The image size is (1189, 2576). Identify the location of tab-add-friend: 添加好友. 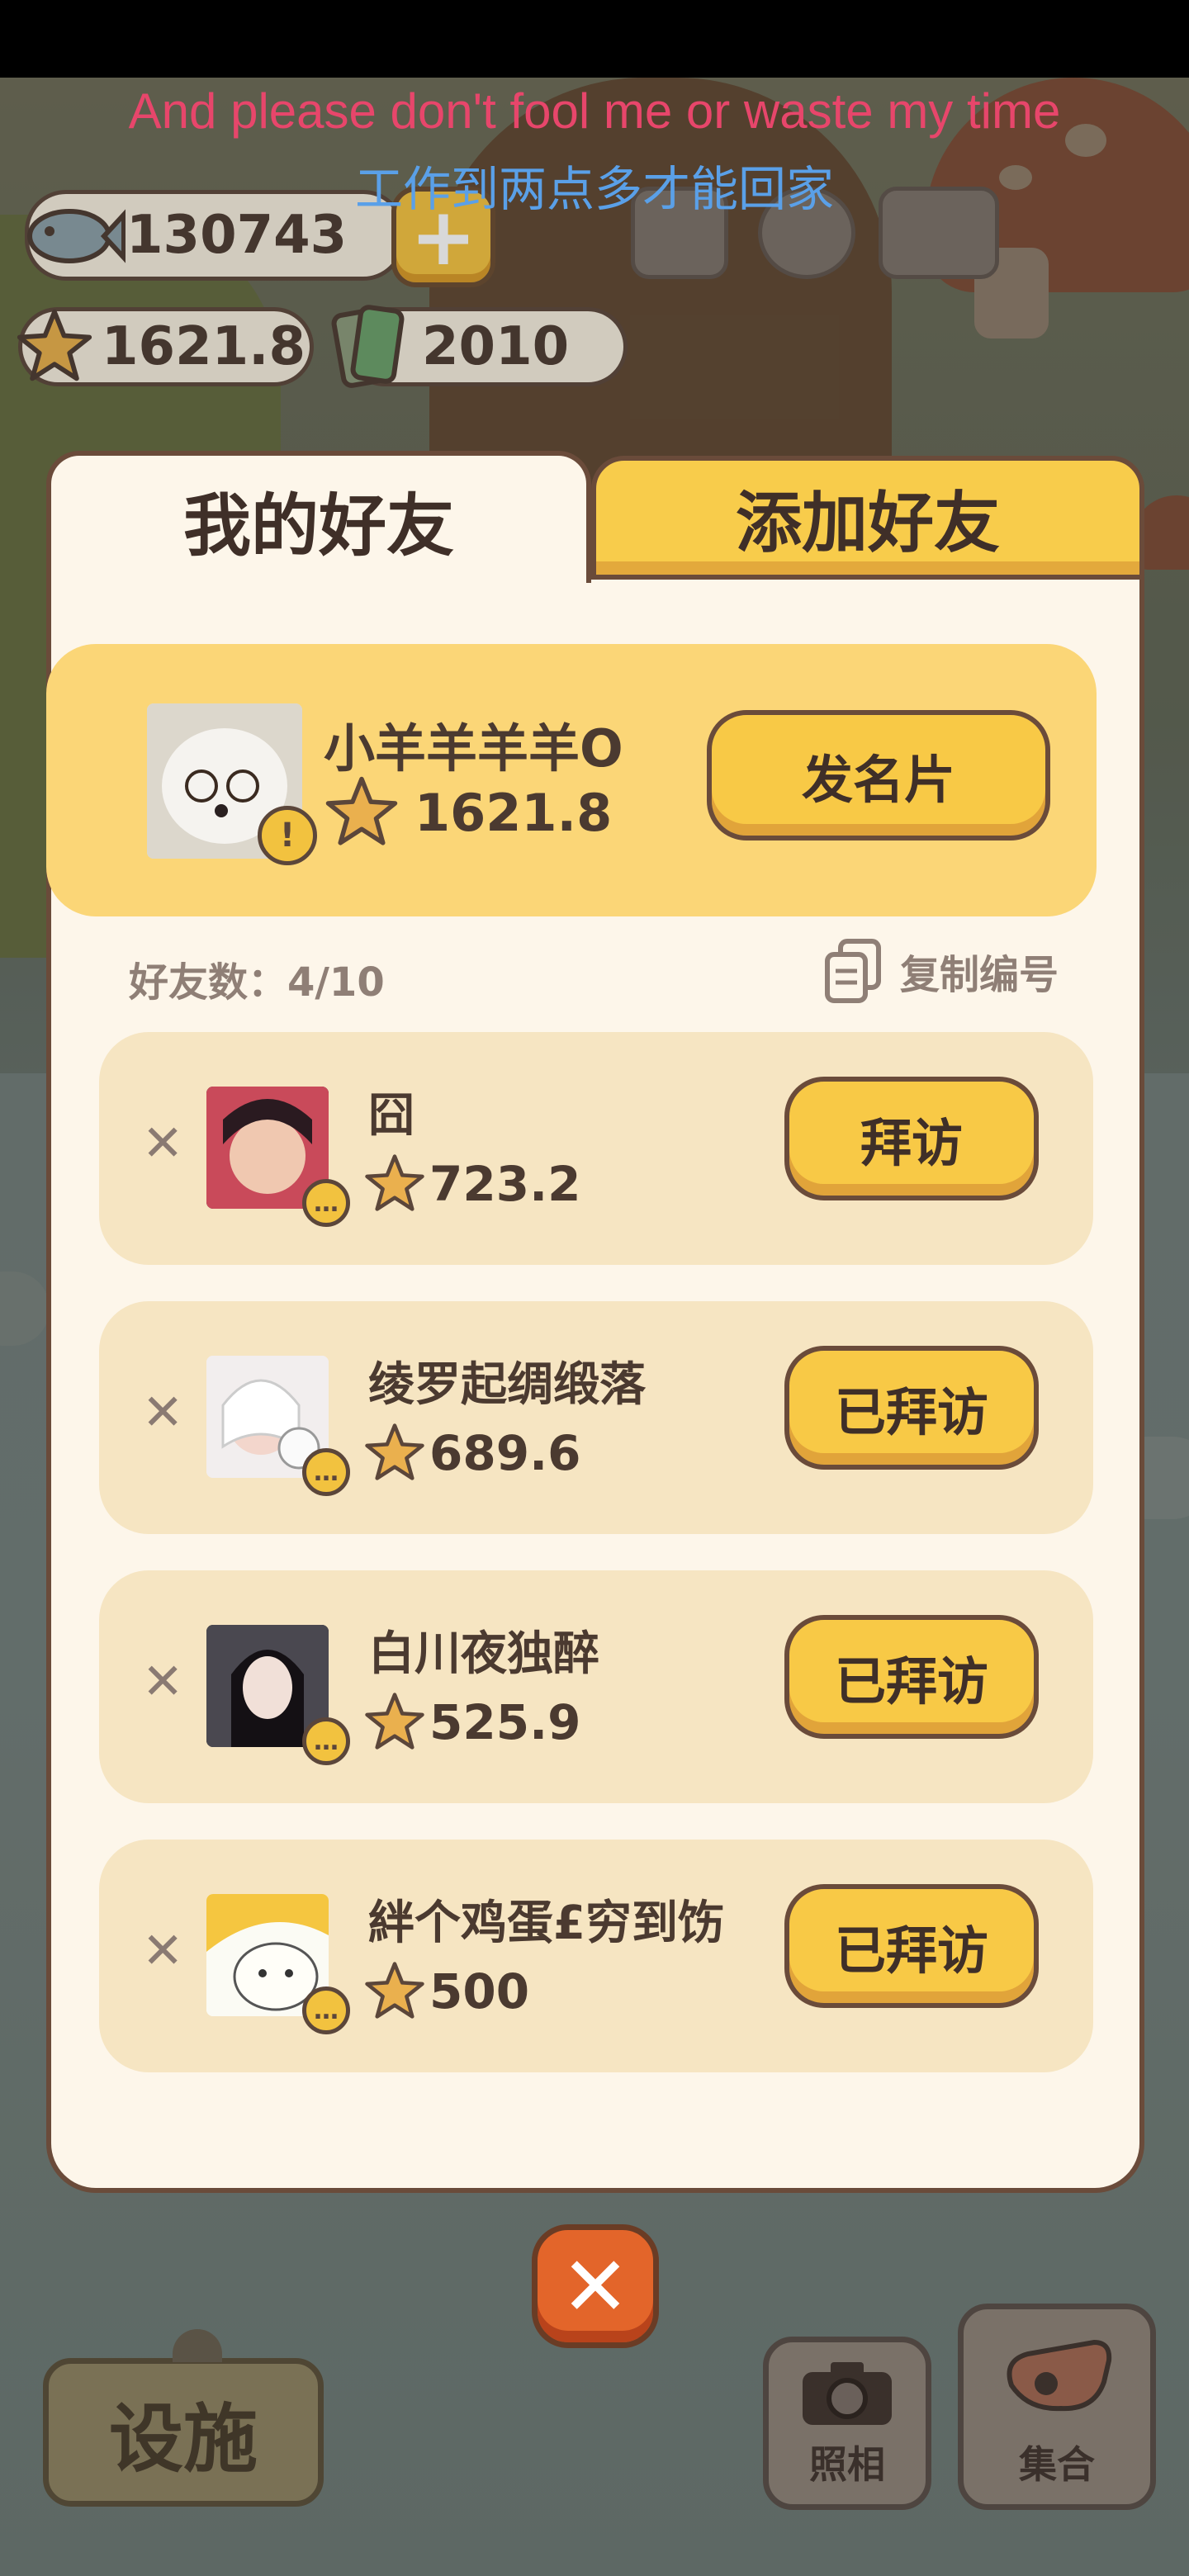
(867, 518).